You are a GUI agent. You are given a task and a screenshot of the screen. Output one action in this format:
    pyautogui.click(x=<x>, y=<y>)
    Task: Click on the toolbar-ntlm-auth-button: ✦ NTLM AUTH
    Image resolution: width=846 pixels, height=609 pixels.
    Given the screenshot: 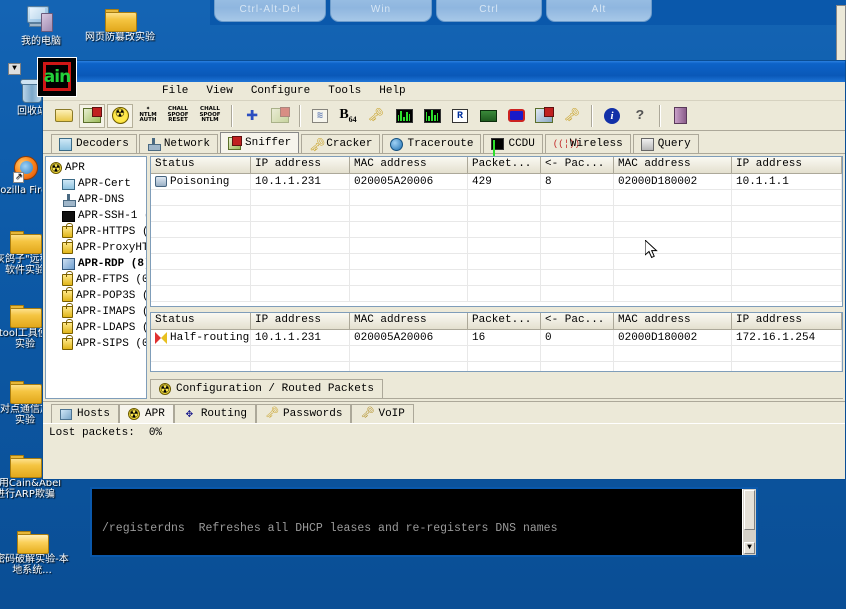 What is the action you would take?
    pyautogui.click(x=148, y=116)
    